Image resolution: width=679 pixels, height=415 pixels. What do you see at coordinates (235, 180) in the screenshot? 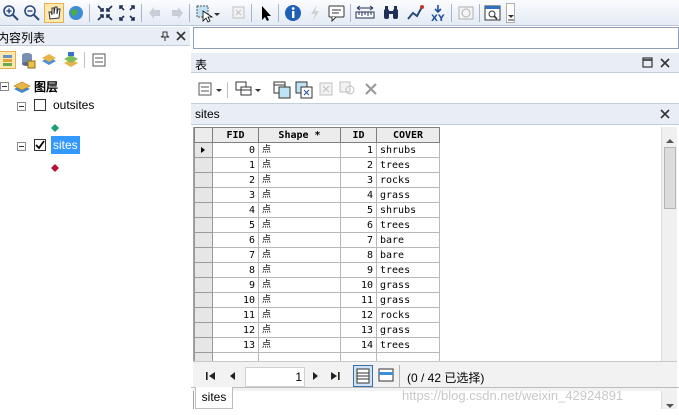
I see `cell-fid: 2` at bounding box center [235, 180].